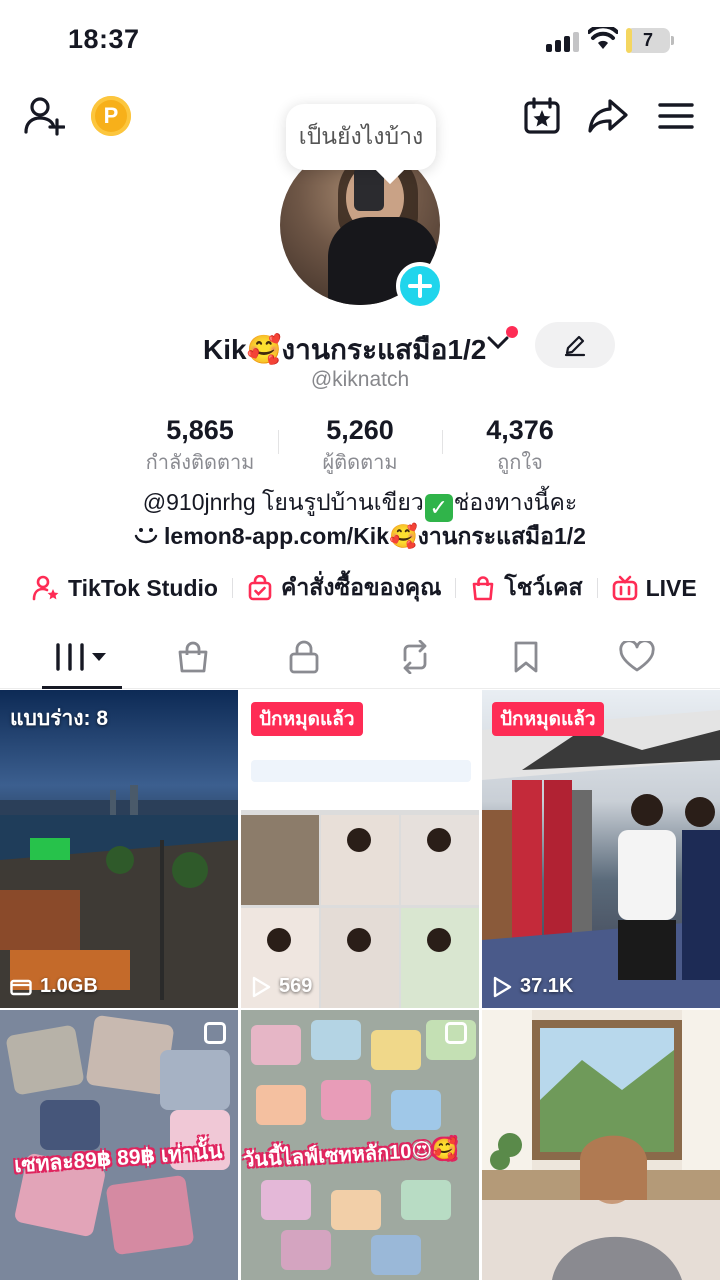  I want to click on video-views-value: 569, so click(296, 986).